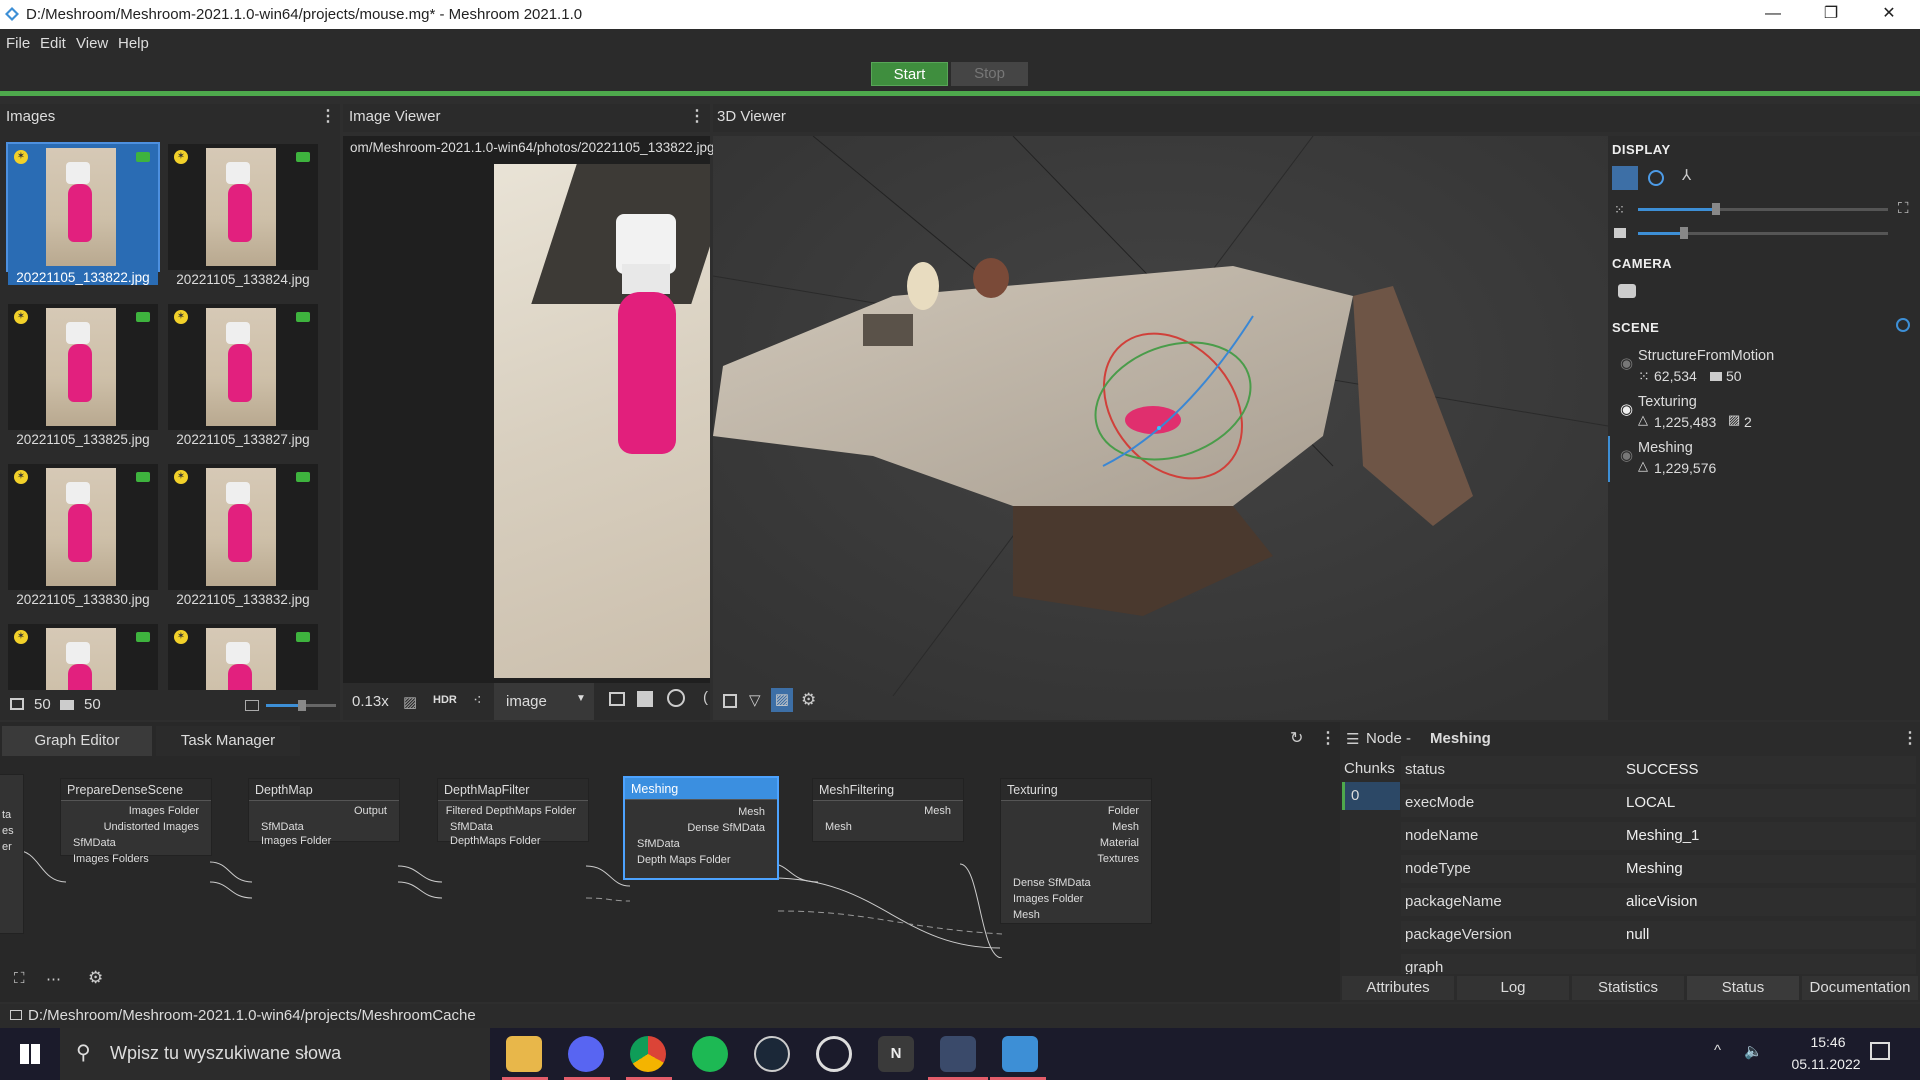  I want to click on node-mesh-filtering: MeshFiltering Mesh Mesh, so click(888, 810).